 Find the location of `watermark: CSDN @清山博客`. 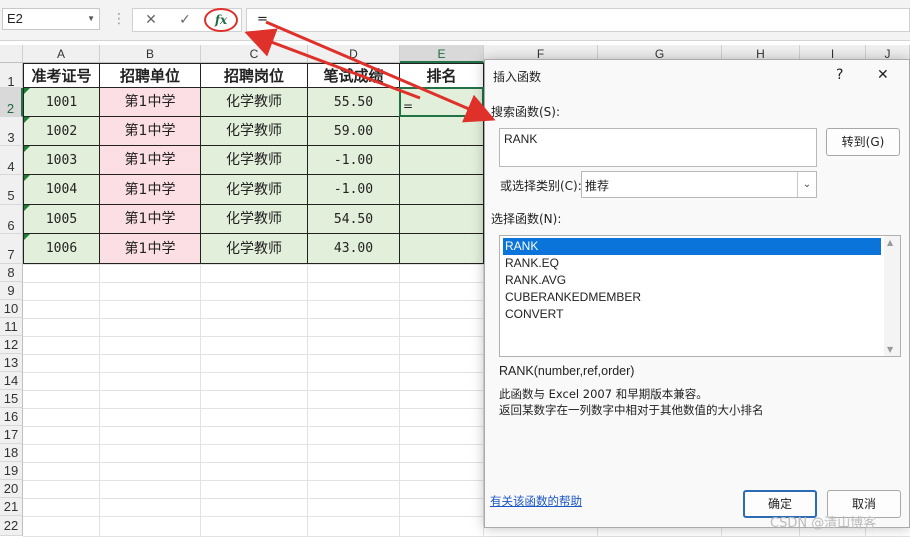

watermark: CSDN @清山博客 is located at coordinates (823, 523).